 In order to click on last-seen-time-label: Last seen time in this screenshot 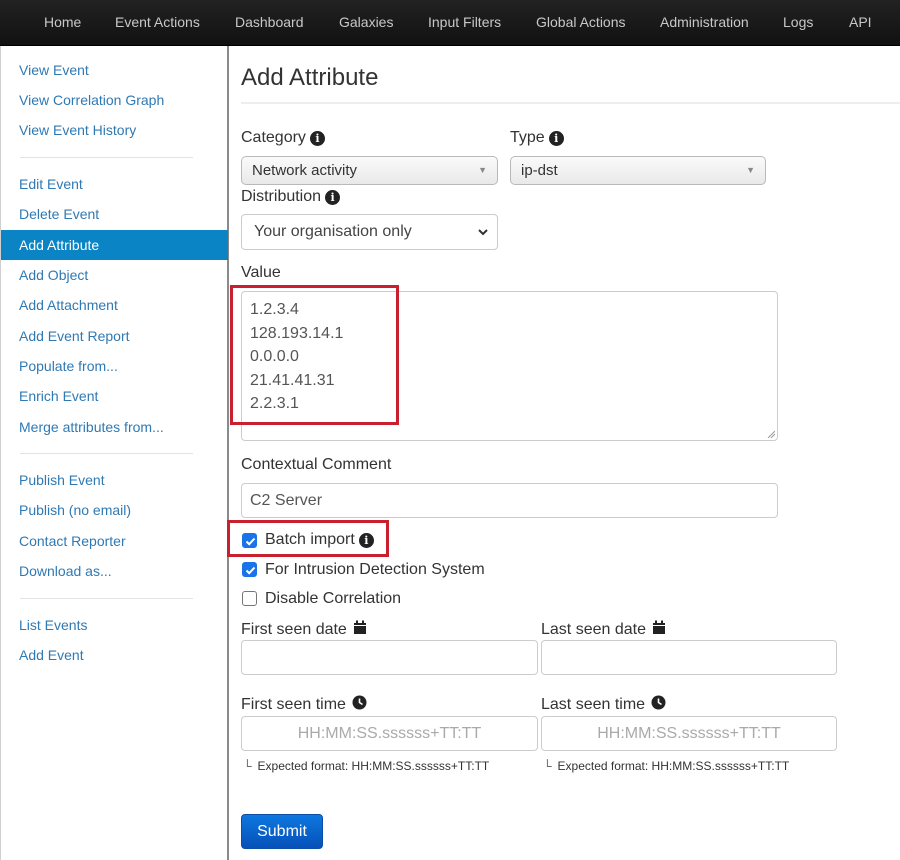, I will do `click(603, 704)`.